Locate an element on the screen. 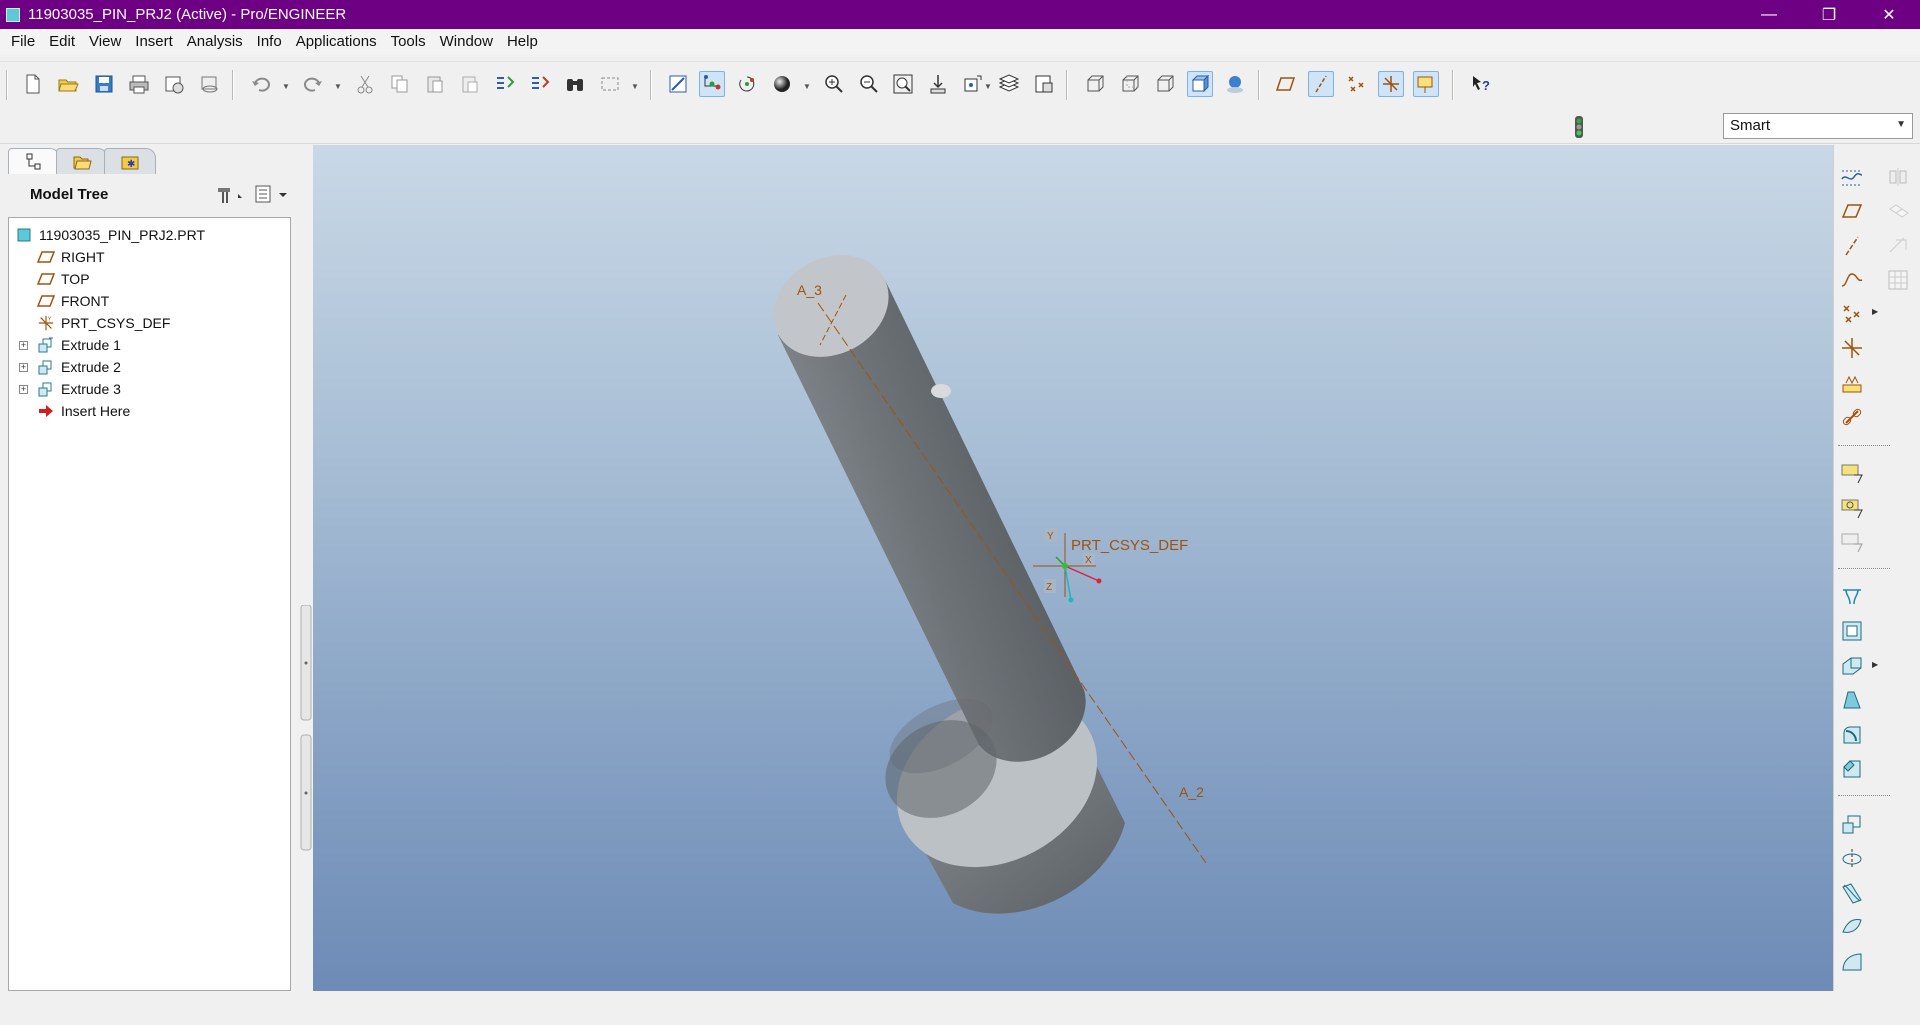 The height and width of the screenshot is (1025, 1920). select-dropdown-icon: ▼ is located at coordinates (635, 86).